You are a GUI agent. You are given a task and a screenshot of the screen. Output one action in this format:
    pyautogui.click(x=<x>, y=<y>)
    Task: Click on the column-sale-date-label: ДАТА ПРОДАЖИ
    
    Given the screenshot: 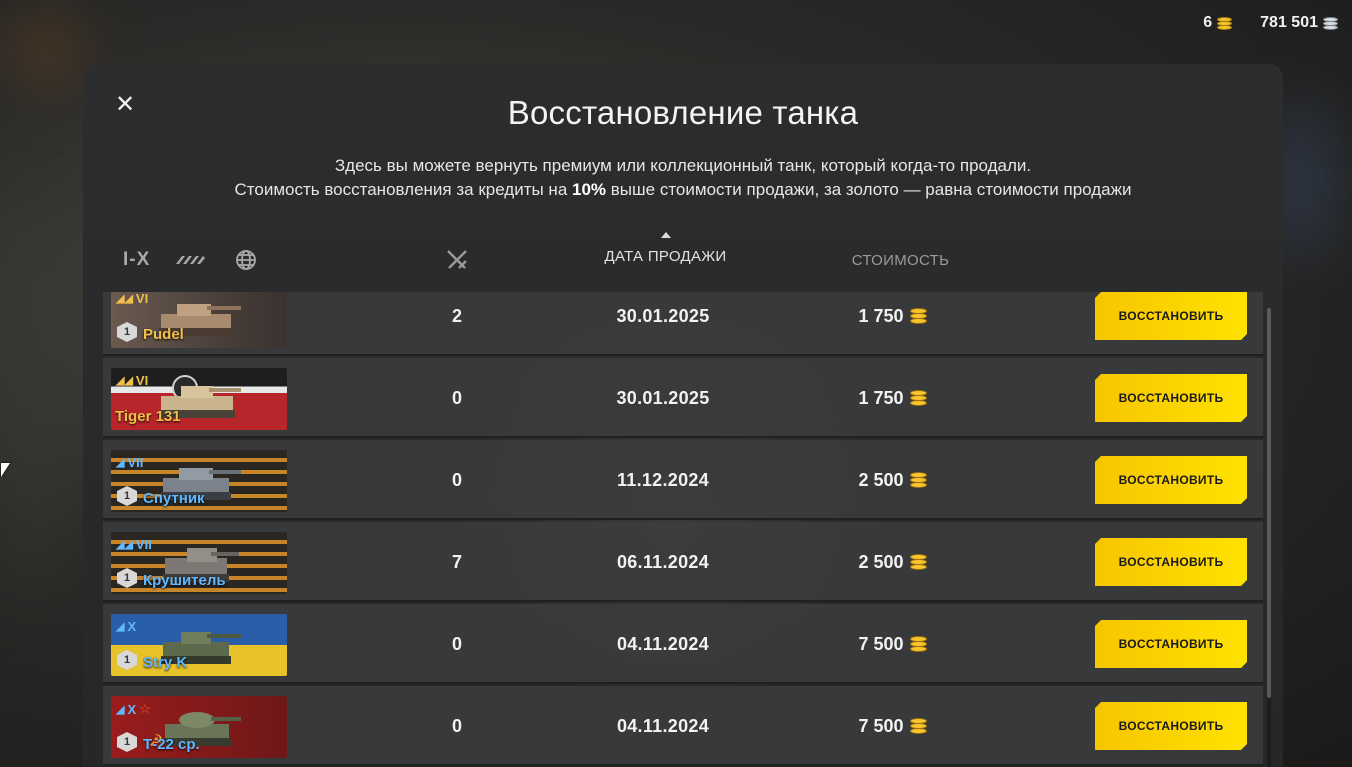 What is the action you would take?
    pyautogui.click(x=665, y=256)
    